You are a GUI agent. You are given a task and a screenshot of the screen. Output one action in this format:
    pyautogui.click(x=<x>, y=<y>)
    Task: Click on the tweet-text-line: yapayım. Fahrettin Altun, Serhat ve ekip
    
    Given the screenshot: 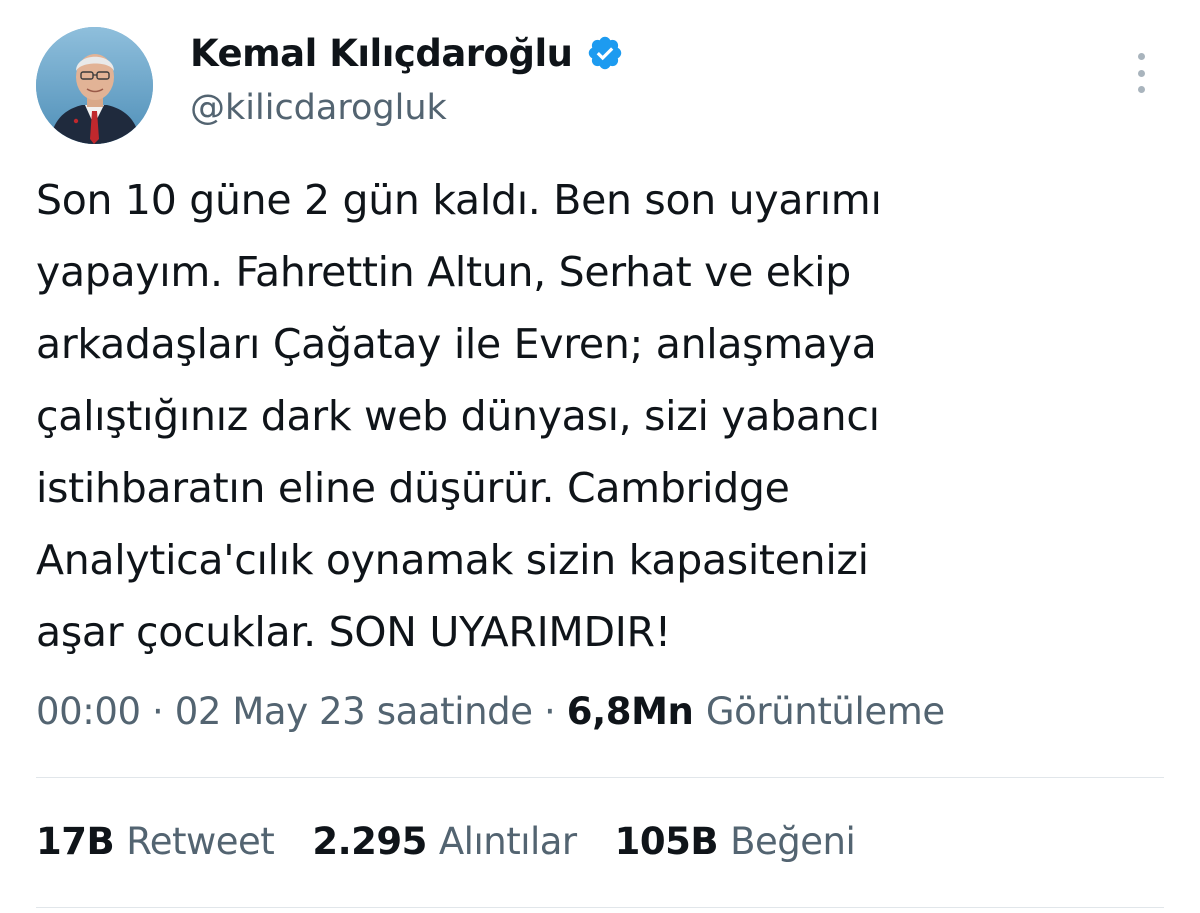 What is the action you would take?
    pyautogui.click(x=443, y=272)
    